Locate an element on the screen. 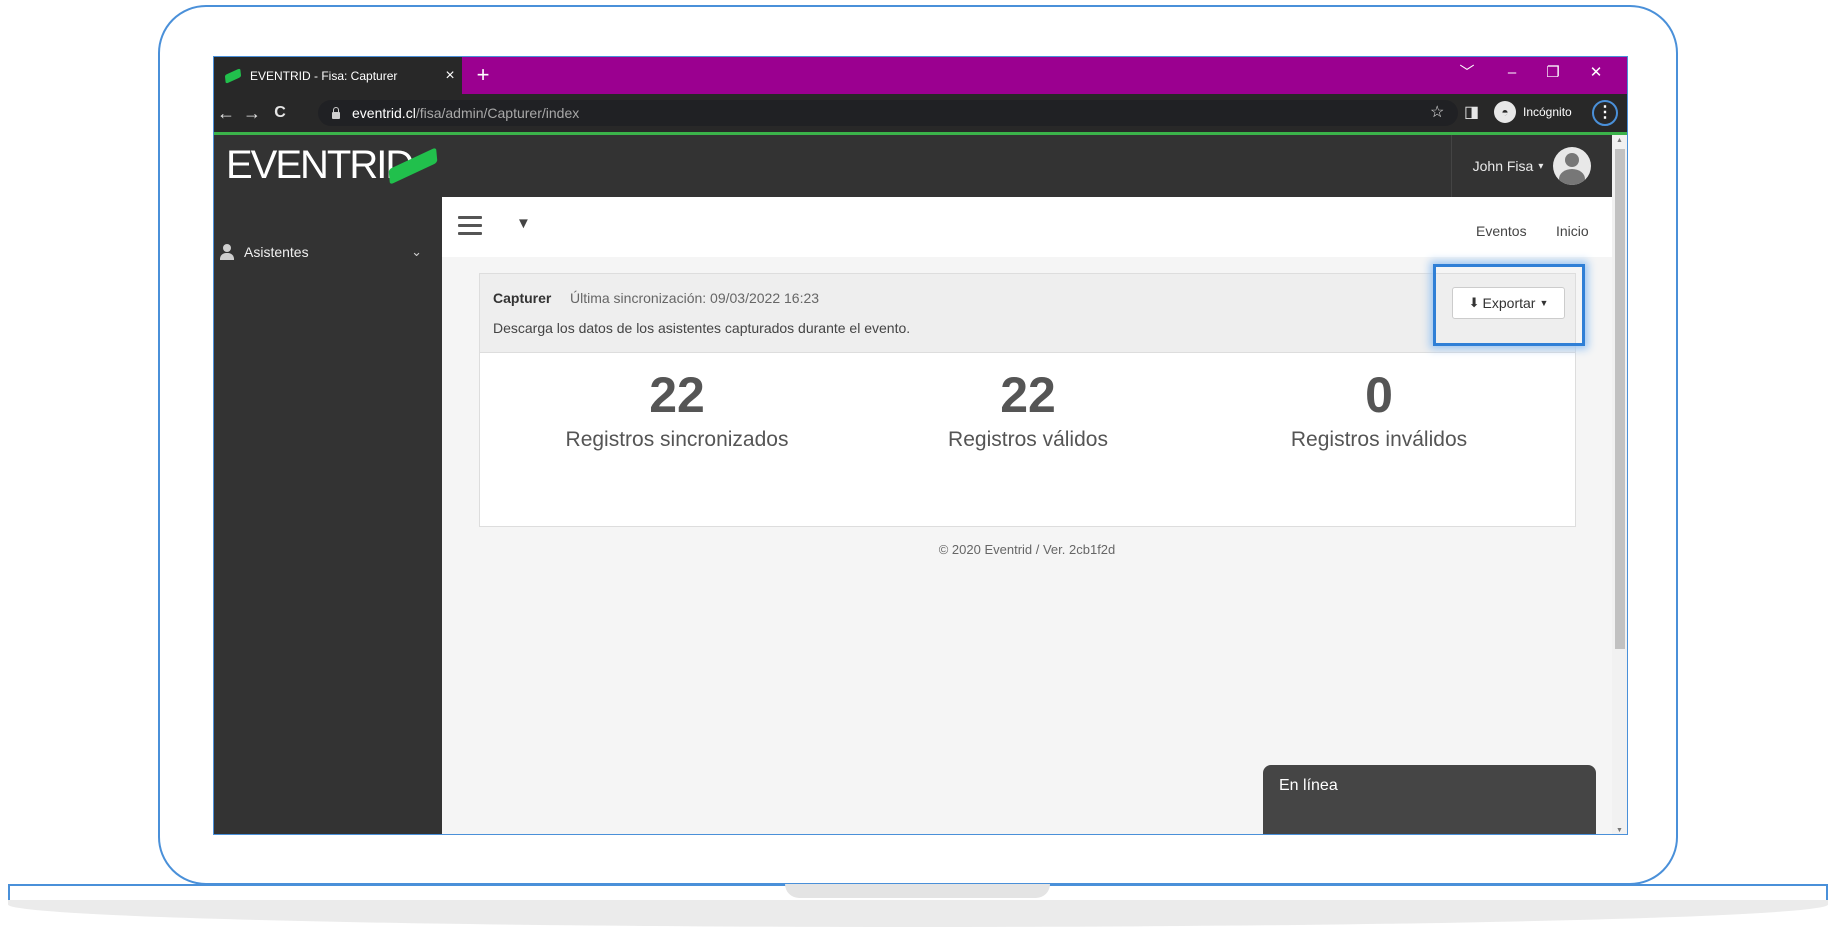 This screenshot has width=1835, height=927. person-icon is located at coordinates (227, 252).